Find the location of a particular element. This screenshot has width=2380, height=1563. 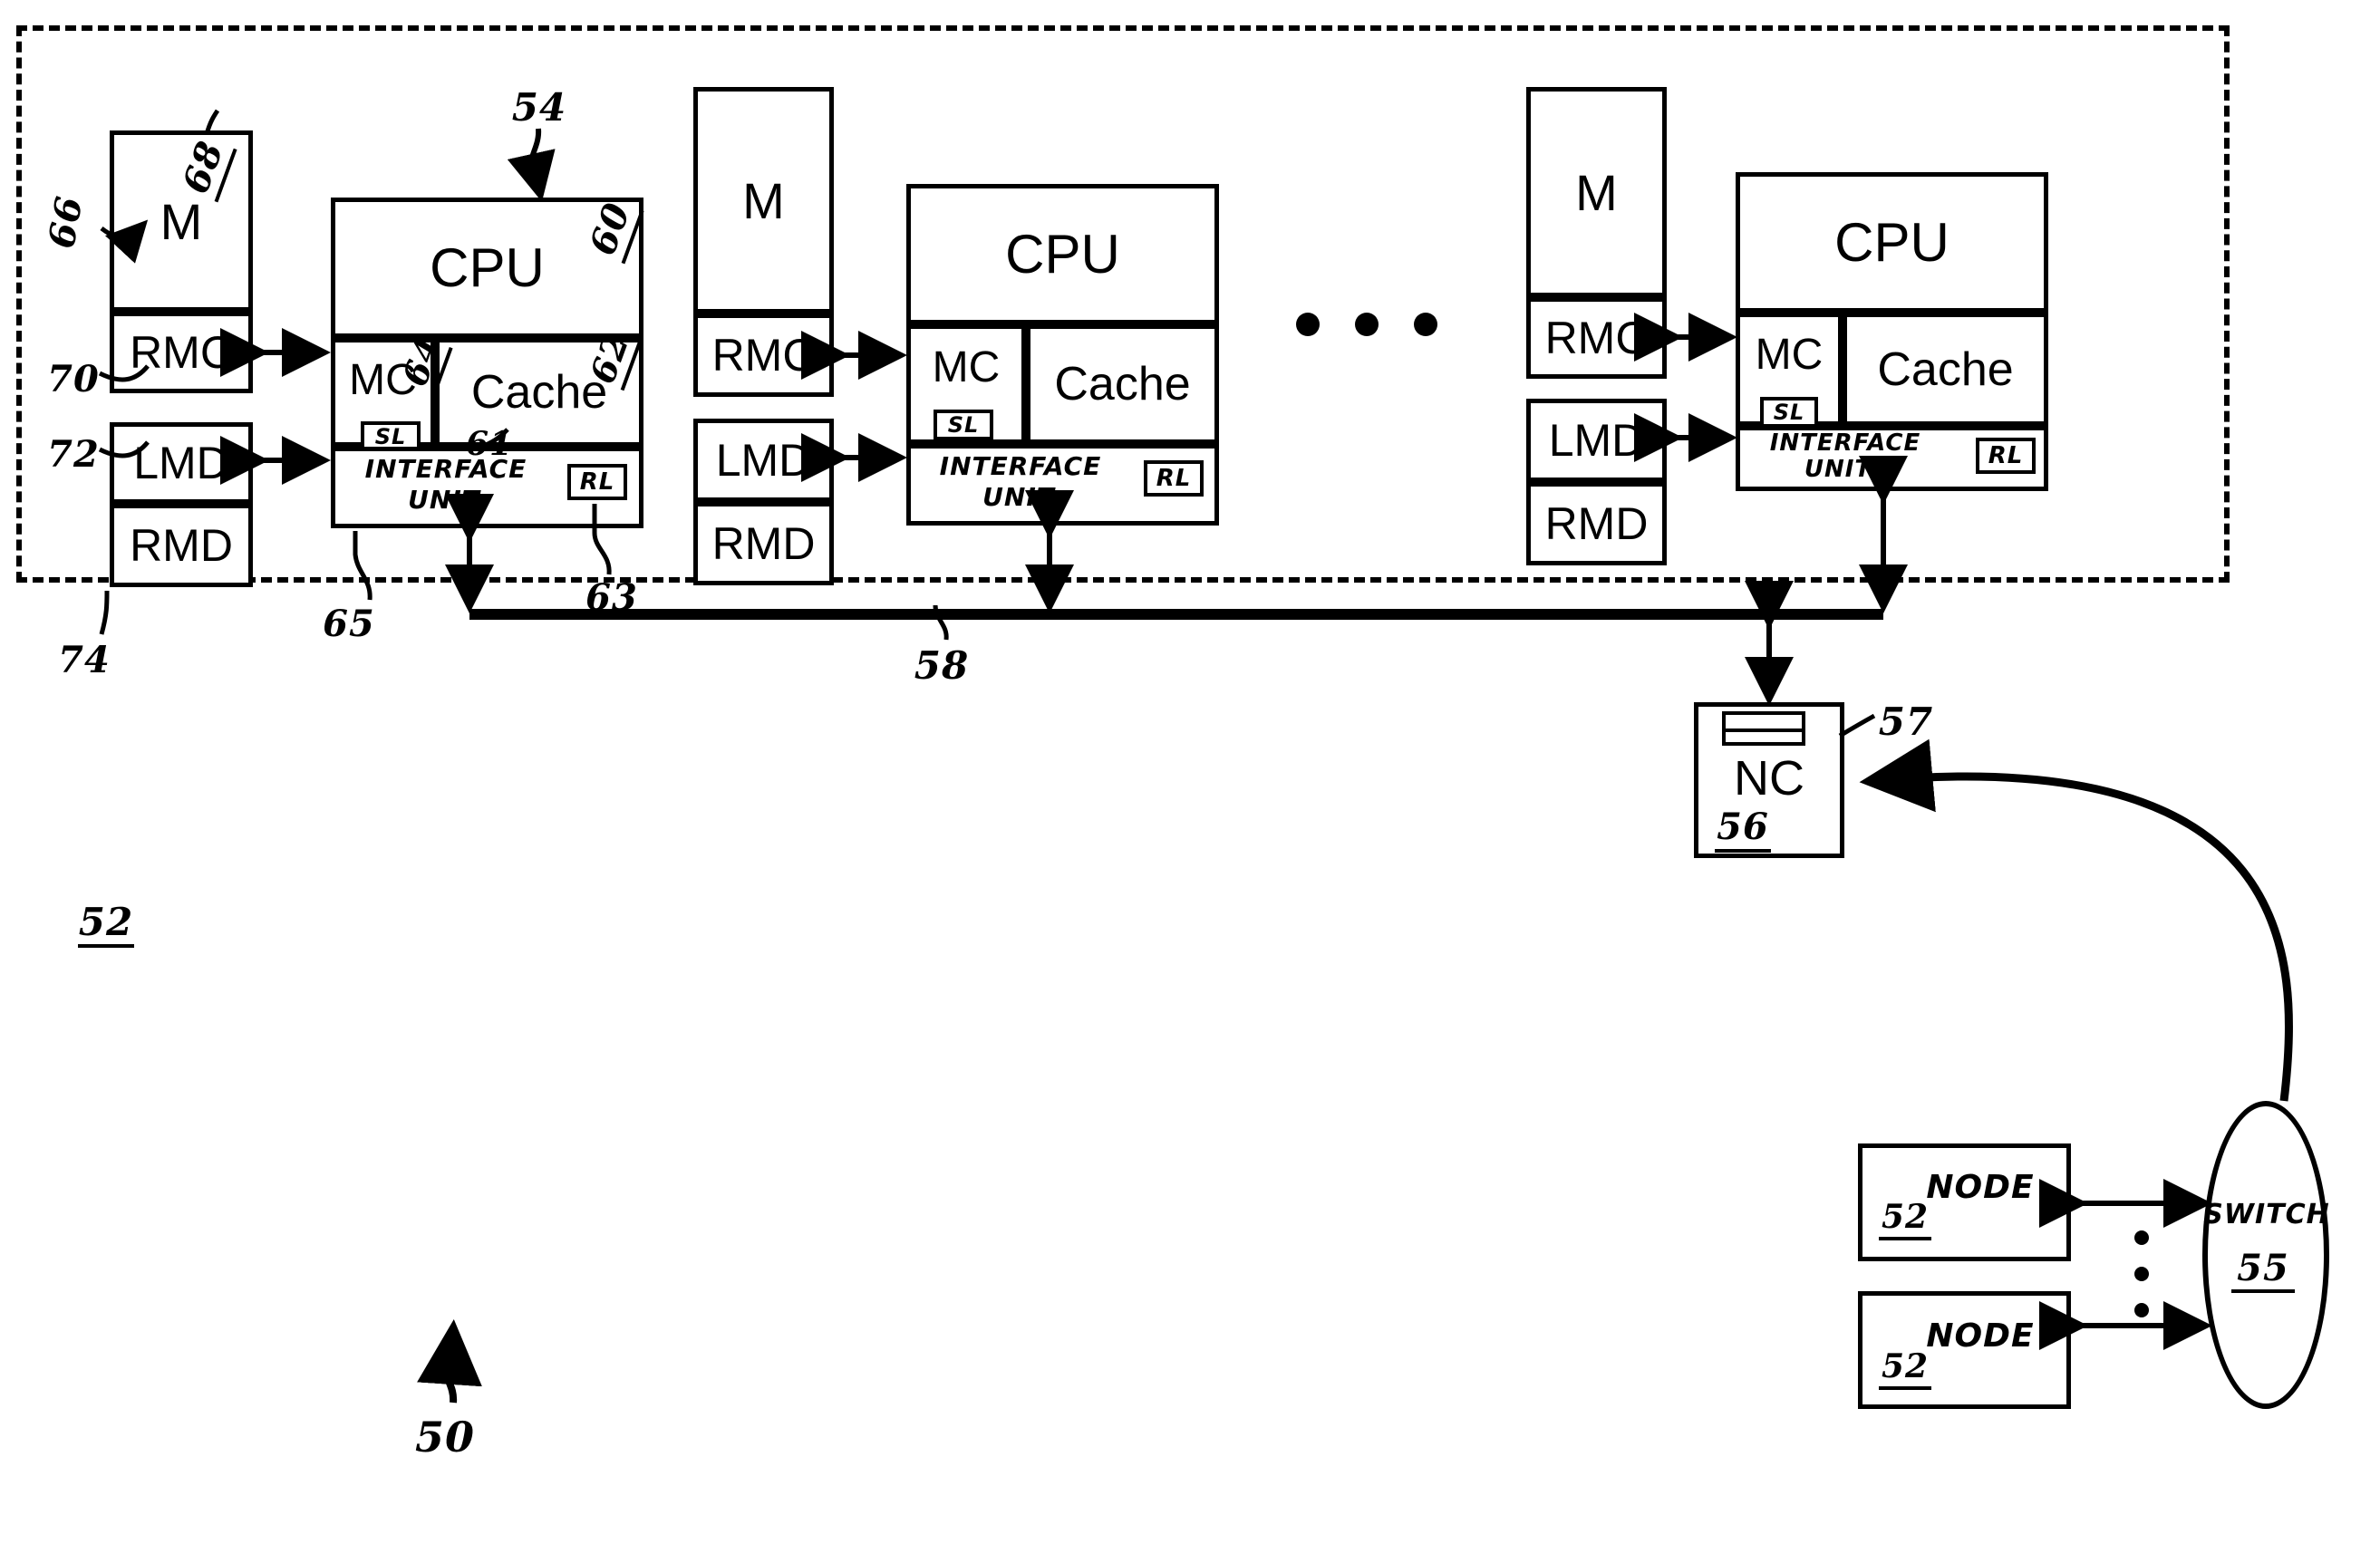

interface-unit-label-line2-2: UNIT is located at coordinates (1018, 496).